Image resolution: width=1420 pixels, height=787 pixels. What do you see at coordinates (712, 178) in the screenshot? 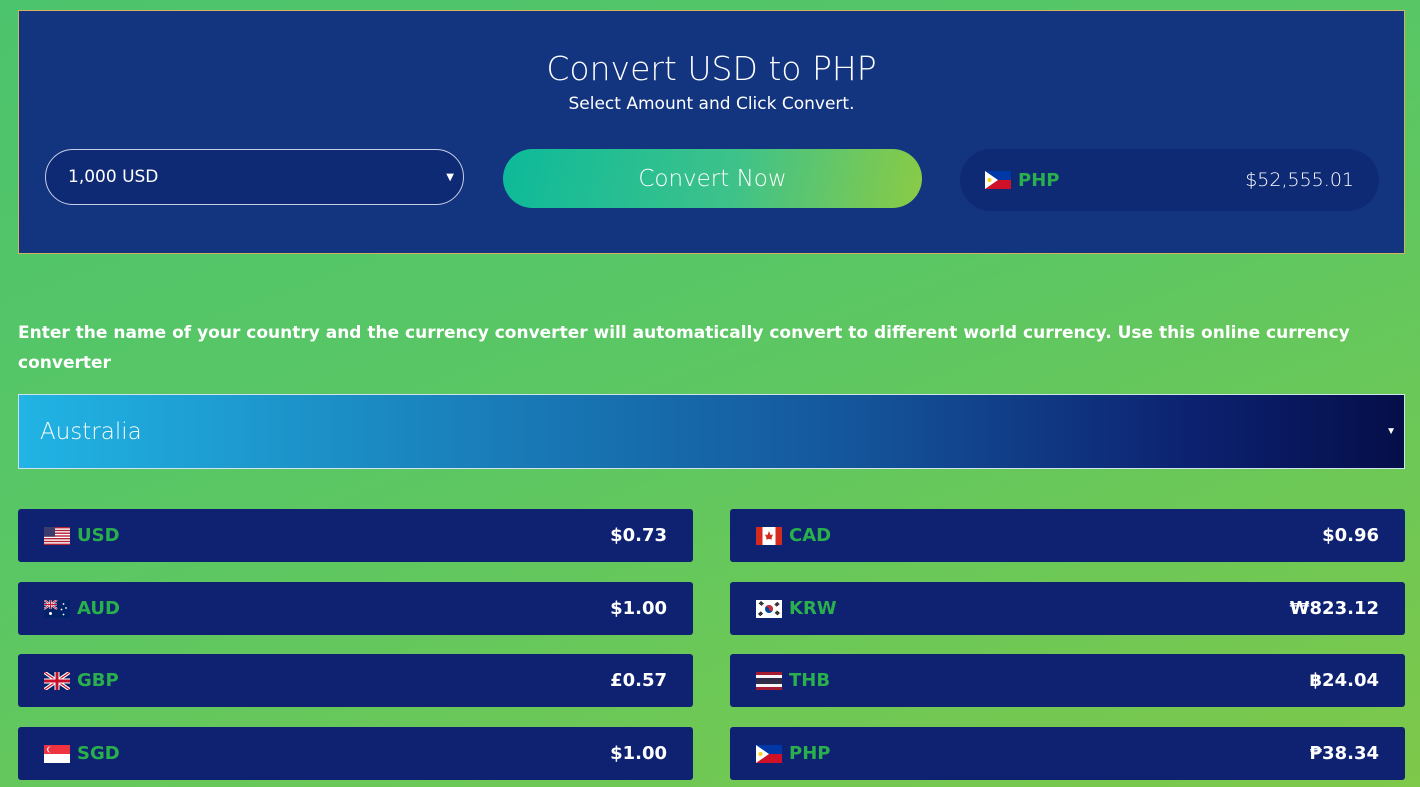
I see `convert-now-button: Convert Now` at bounding box center [712, 178].